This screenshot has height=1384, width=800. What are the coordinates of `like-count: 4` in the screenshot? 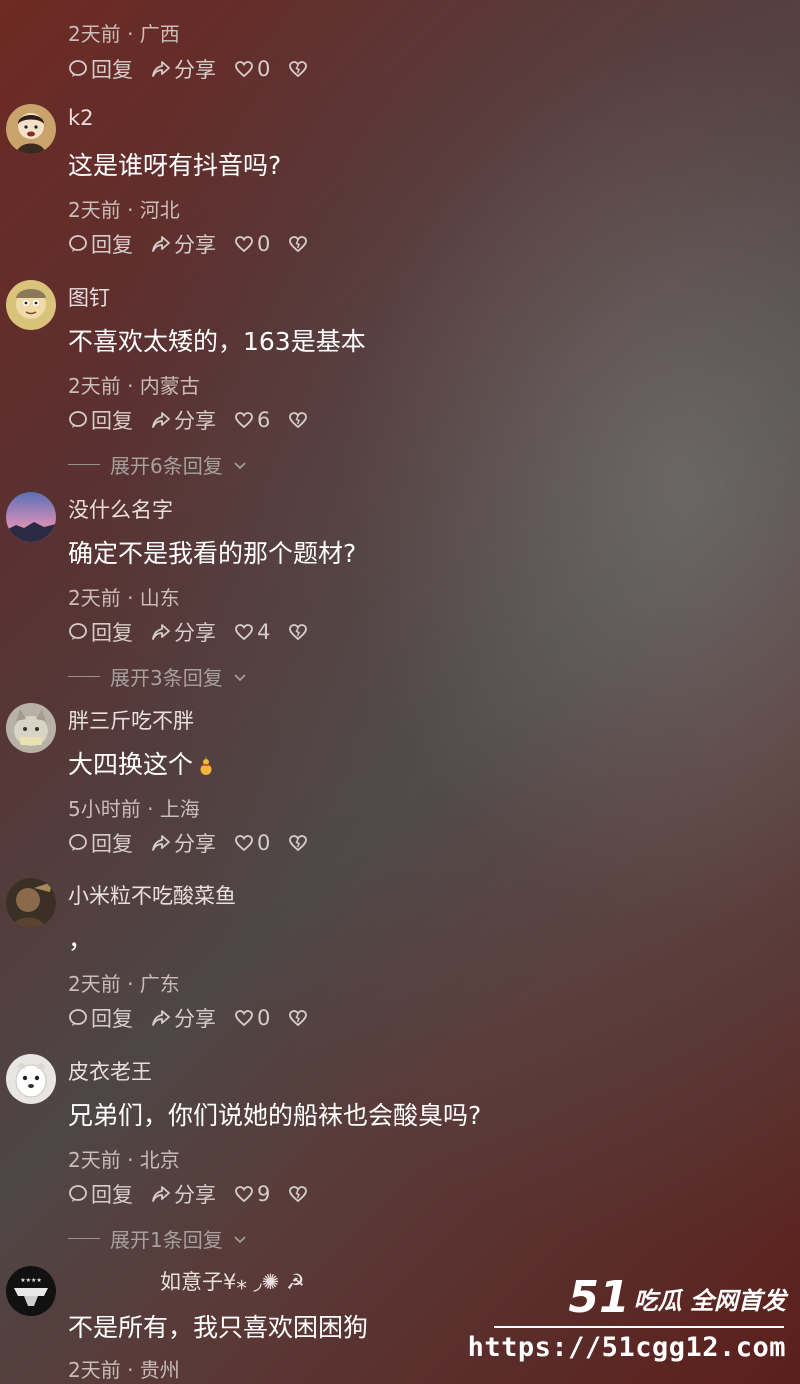 It's located at (264, 632).